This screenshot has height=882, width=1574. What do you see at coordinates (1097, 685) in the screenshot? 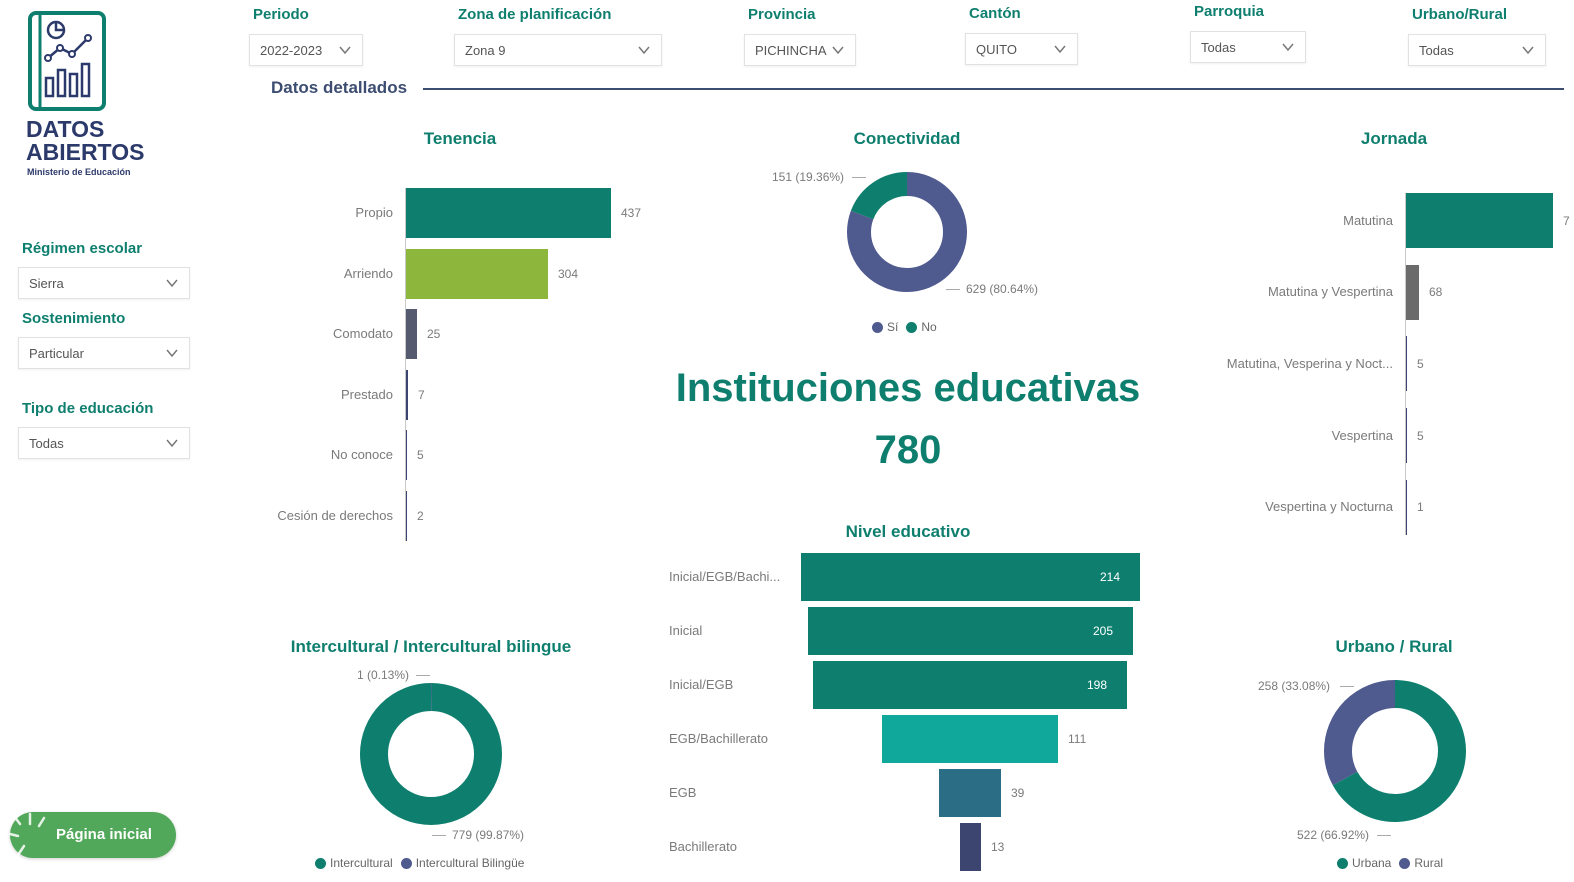
I see `funnel-value-label: 198` at bounding box center [1097, 685].